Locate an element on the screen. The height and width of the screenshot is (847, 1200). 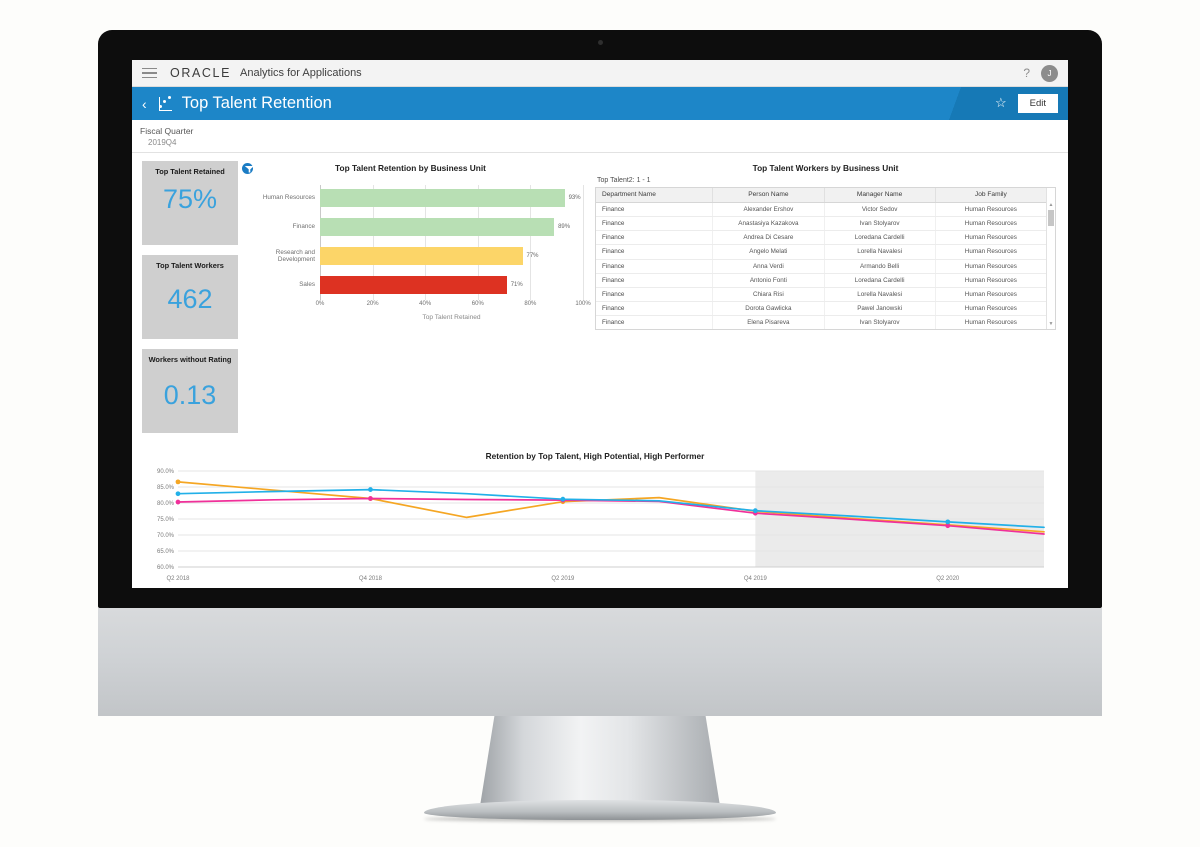
kpi-card-workers-without-rating: Workers without Rating 0.13 is located at coordinates (190, 391).